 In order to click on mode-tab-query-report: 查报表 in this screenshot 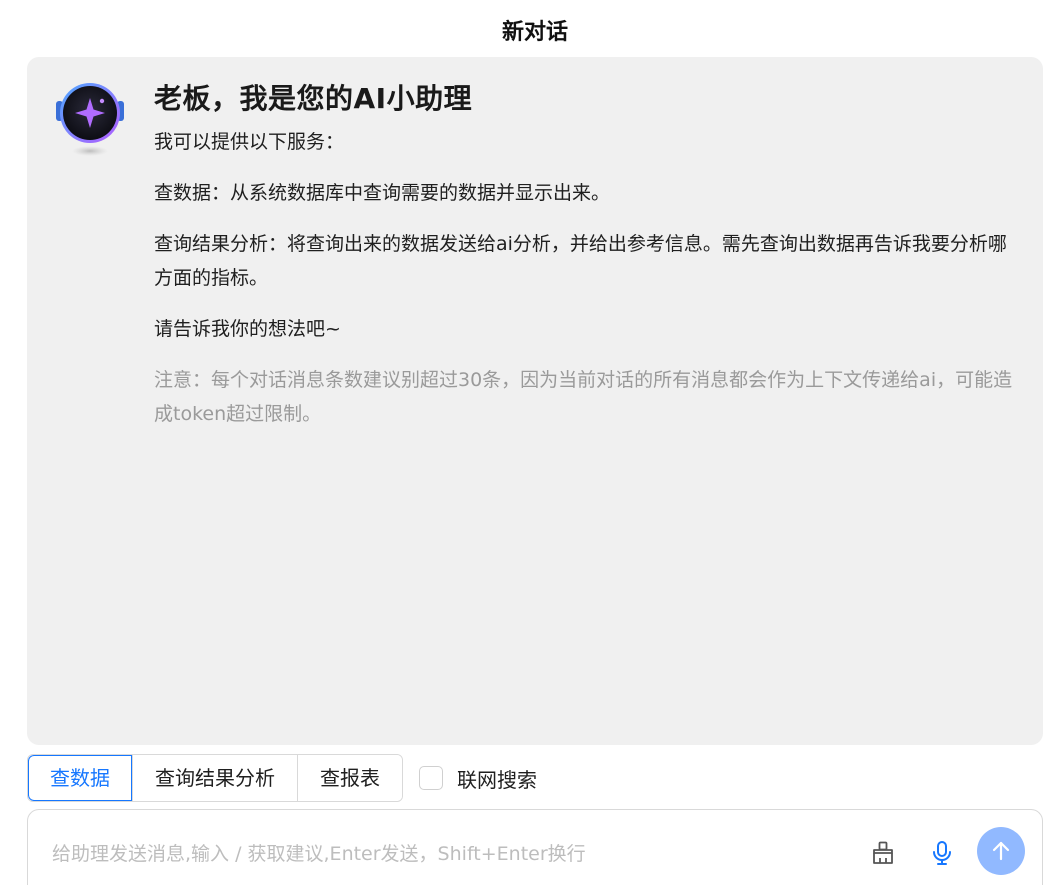, I will do `click(349, 778)`.